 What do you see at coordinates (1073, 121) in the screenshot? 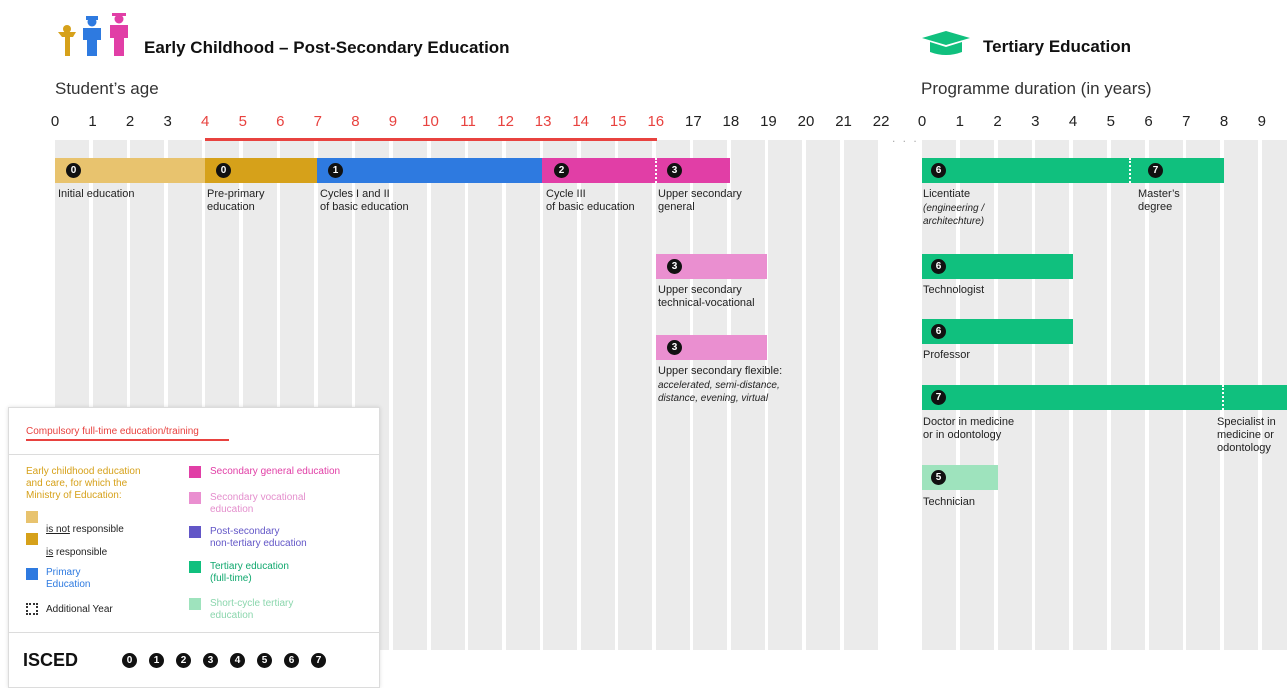
I see `duration-tick-label: 4` at bounding box center [1073, 121].